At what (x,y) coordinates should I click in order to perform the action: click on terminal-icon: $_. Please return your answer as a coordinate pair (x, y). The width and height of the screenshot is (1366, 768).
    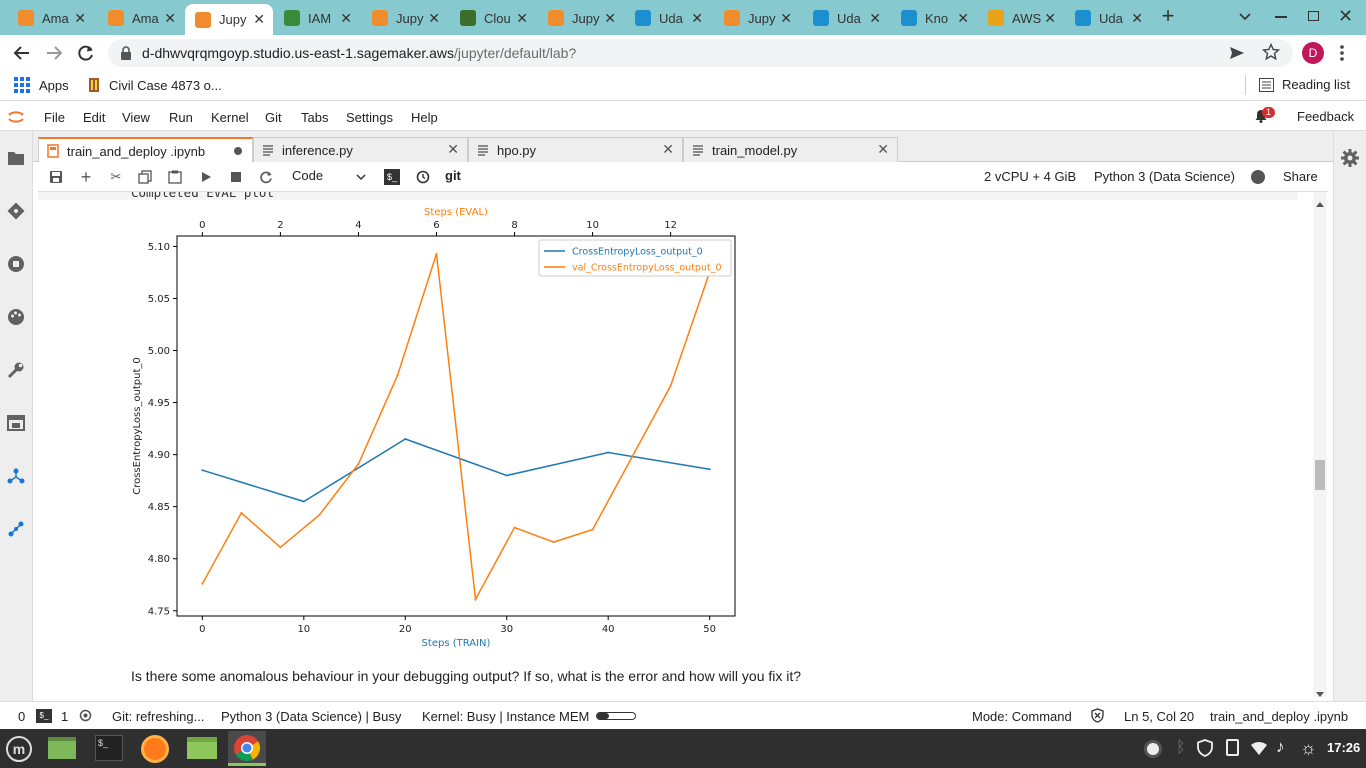
    Looking at the image, I should click on (392, 177).